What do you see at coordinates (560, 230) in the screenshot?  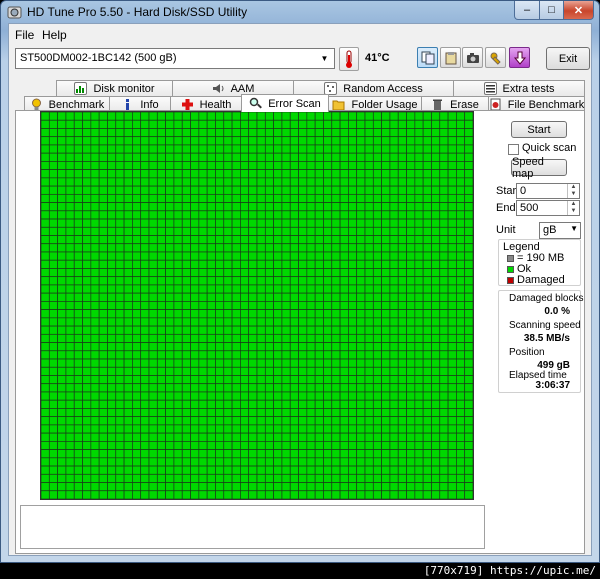 I see `unit-select: gB ▼` at bounding box center [560, 230].